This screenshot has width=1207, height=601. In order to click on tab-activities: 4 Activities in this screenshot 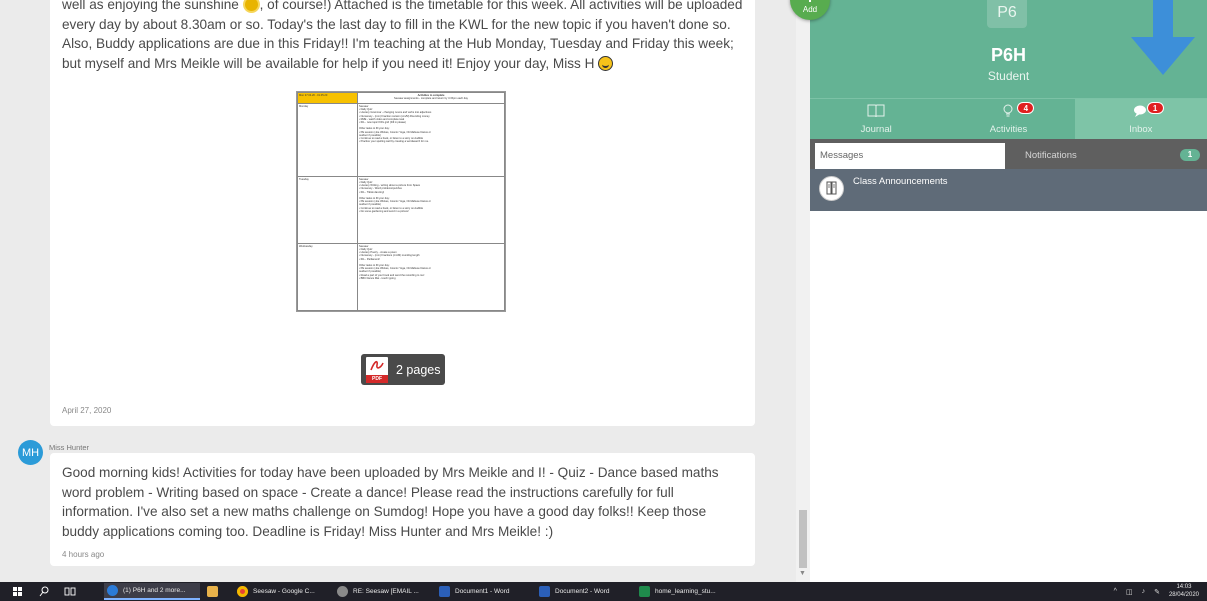, I will do `click(1008, 119)`.